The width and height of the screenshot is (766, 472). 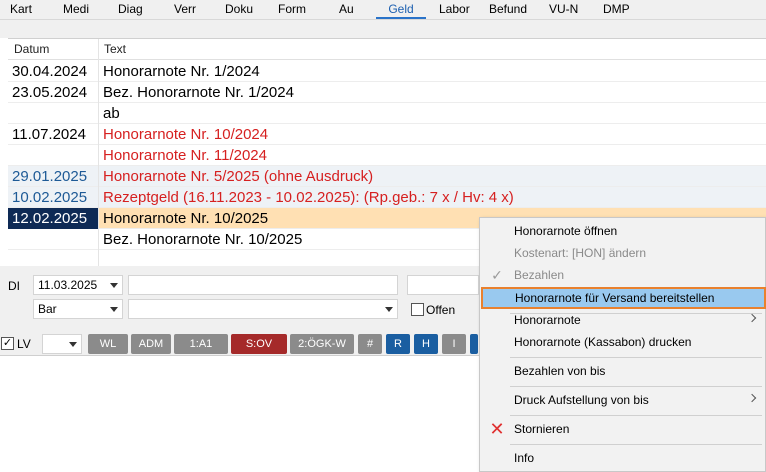 What do you see at coordinates (185, 155) in the screenshot?
I see `row-text: Honorarnote Nr. 11/2024` at bounding box center [185, 155].